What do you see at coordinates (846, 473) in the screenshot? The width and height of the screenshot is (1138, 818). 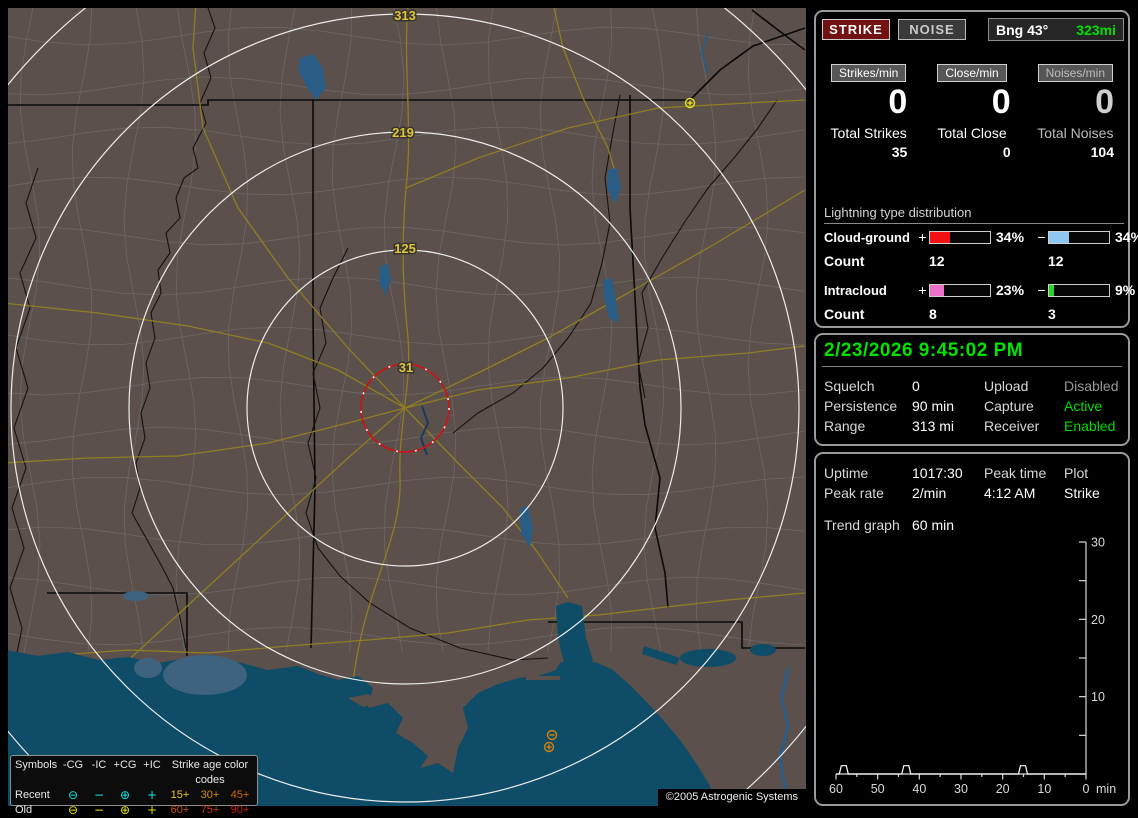 I see `uptime-label: Uptime` at bounding box center [846, 473].